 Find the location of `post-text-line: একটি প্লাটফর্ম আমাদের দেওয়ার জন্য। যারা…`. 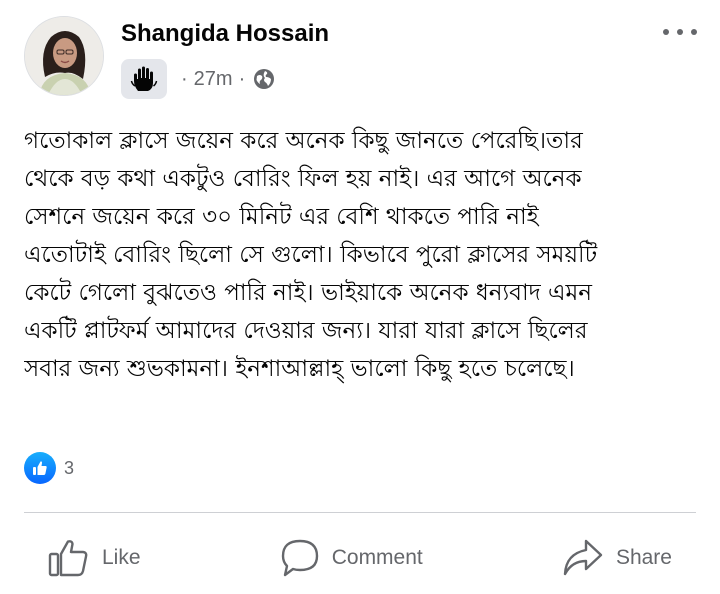

post-text-line: একটি প্লাটফর্ম আমাদের দেওয়ার জন্য। যারা… is located at coordinates (306, 331).